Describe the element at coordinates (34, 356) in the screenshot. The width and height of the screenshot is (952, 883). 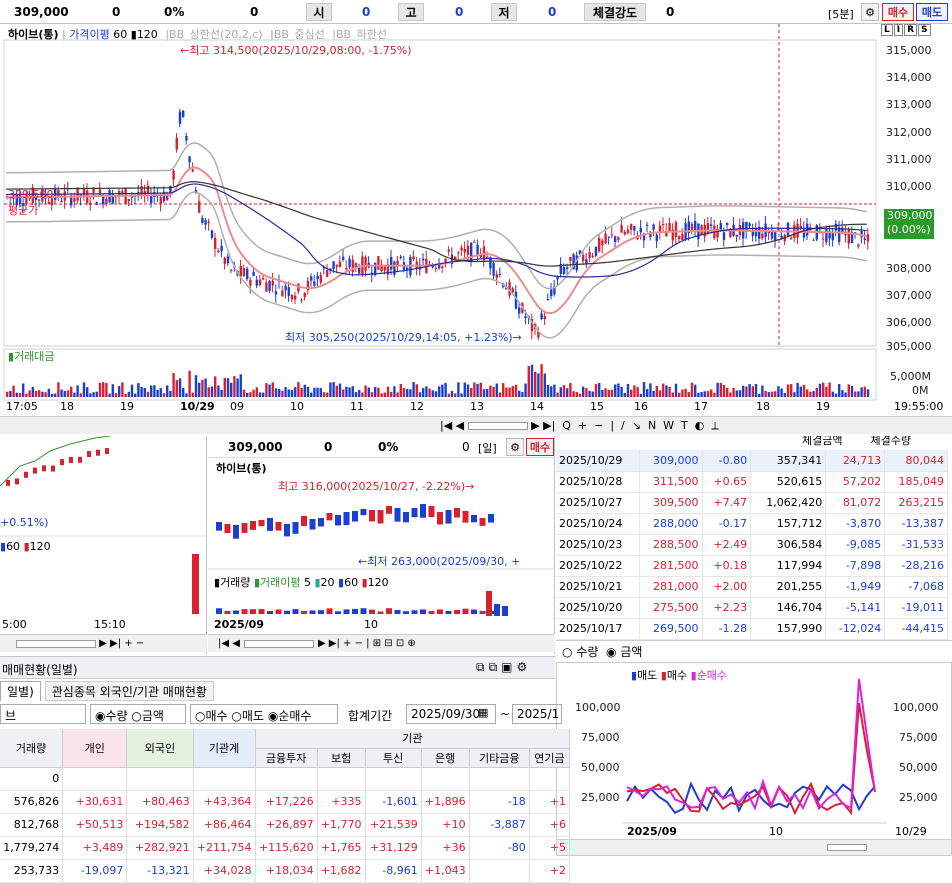
I see `volume-amount-title: 거래대금` at that location.